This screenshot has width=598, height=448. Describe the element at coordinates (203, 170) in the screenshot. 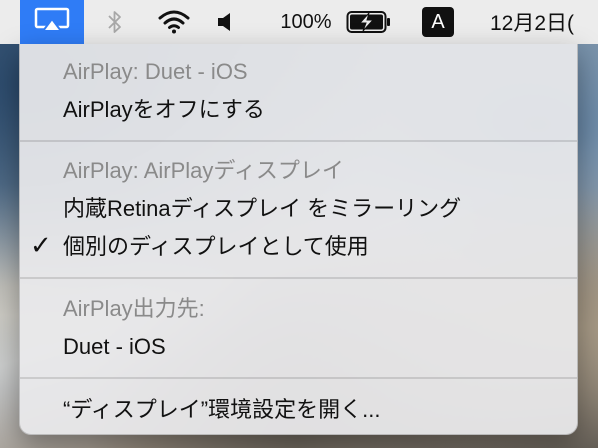

I see `menu-header-label: AirPlay: AirPlayディスプレイ` at that location.